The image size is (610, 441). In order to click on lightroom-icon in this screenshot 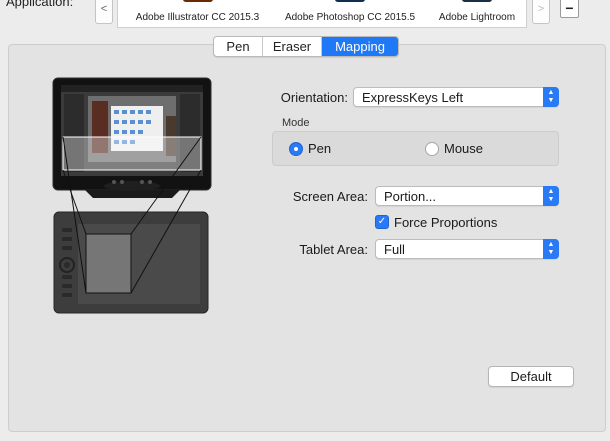, I will do `click(477, 1)`.